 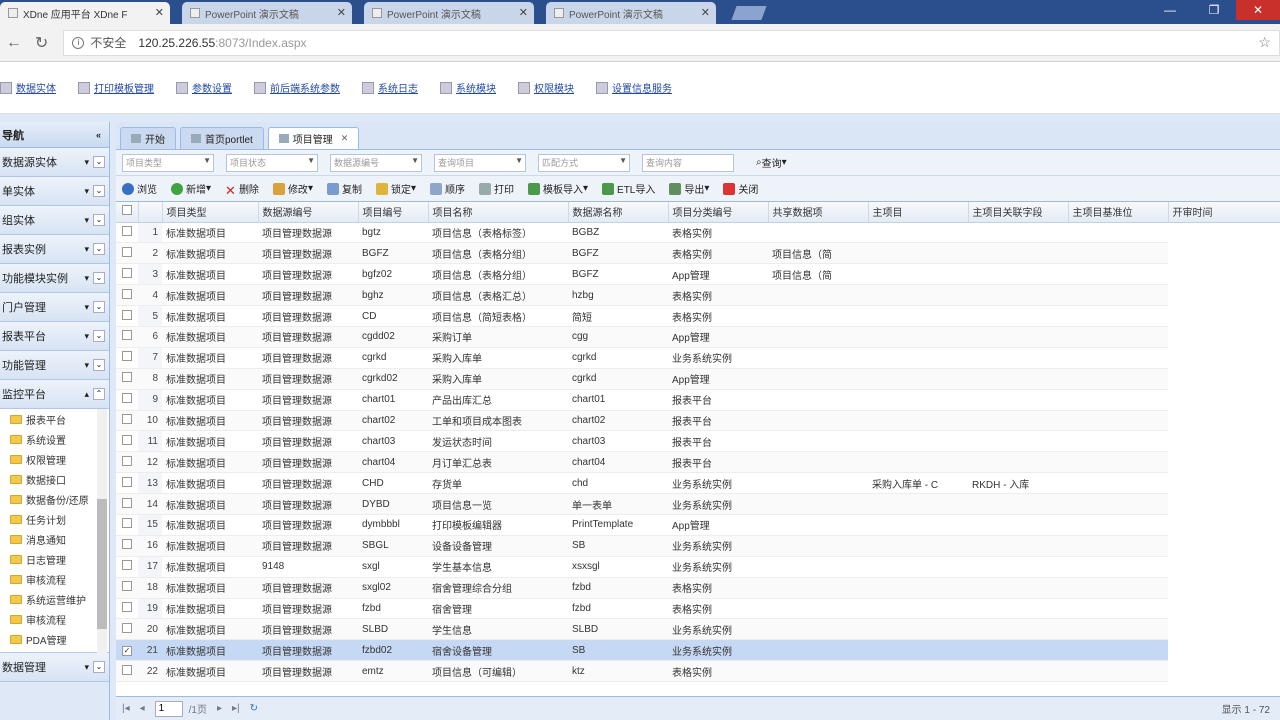 I want to click on tree-node: 审核流程, so click(x=54, y=579).